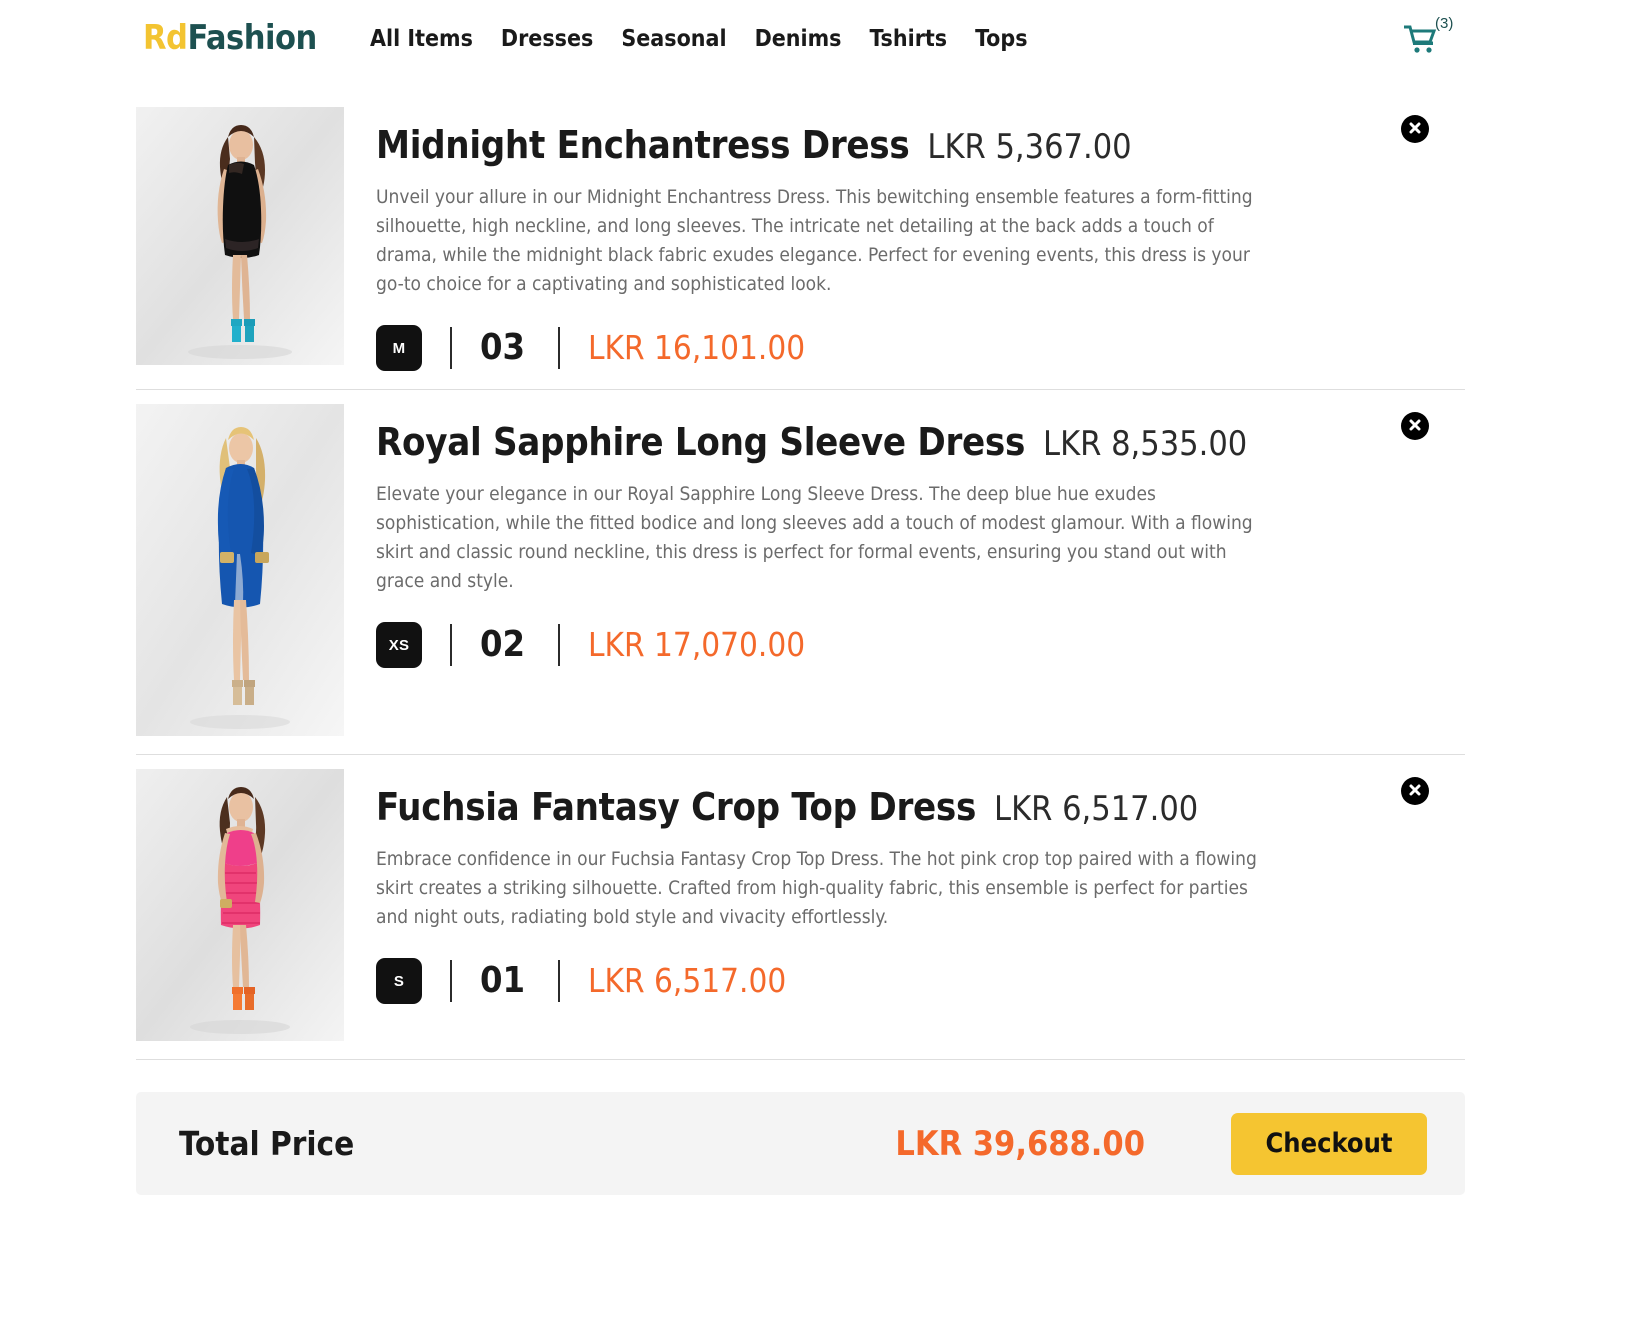  I want to click on line-subtotal: LKR 6,517.00, so click(687, 980).